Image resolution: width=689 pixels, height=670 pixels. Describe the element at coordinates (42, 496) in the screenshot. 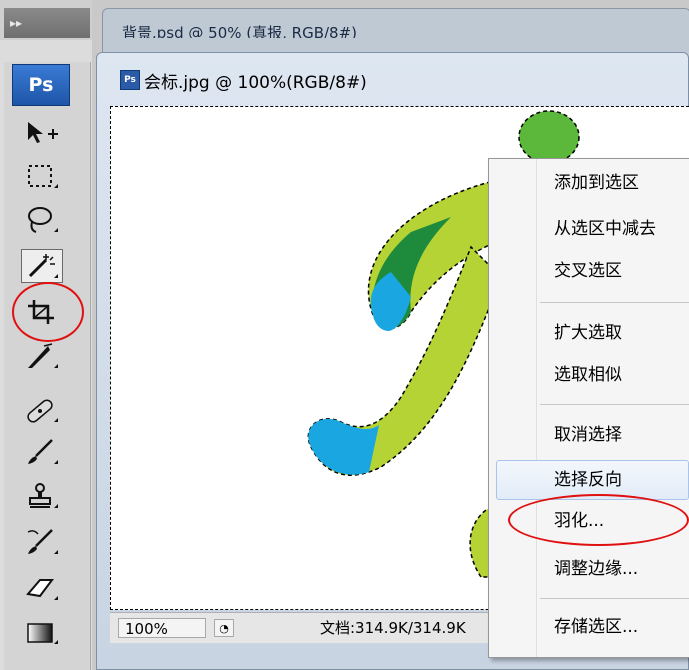

I see `clone-stamp-tool-icon` at that location.